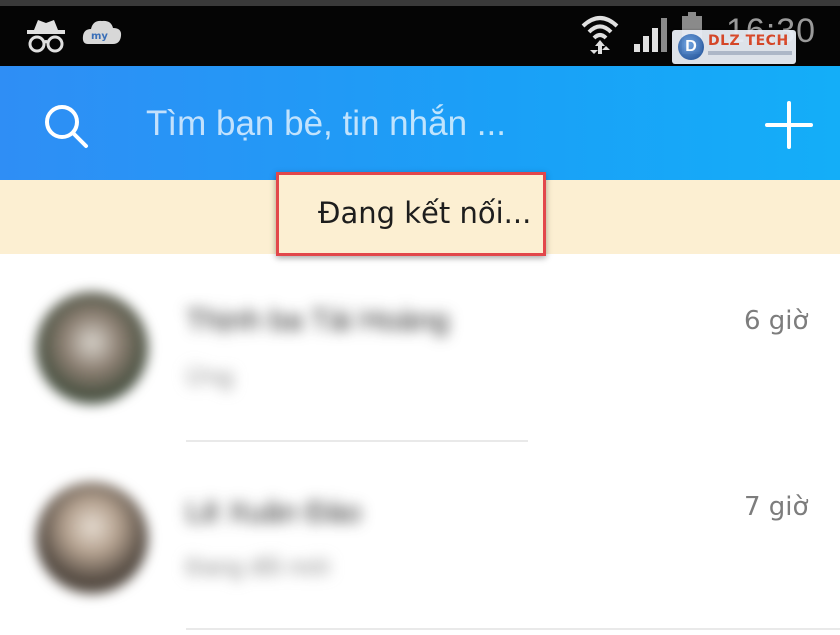 The height and width of the screenshot is (635, 840). I want to click on svg-text: my, so click(99, 36).